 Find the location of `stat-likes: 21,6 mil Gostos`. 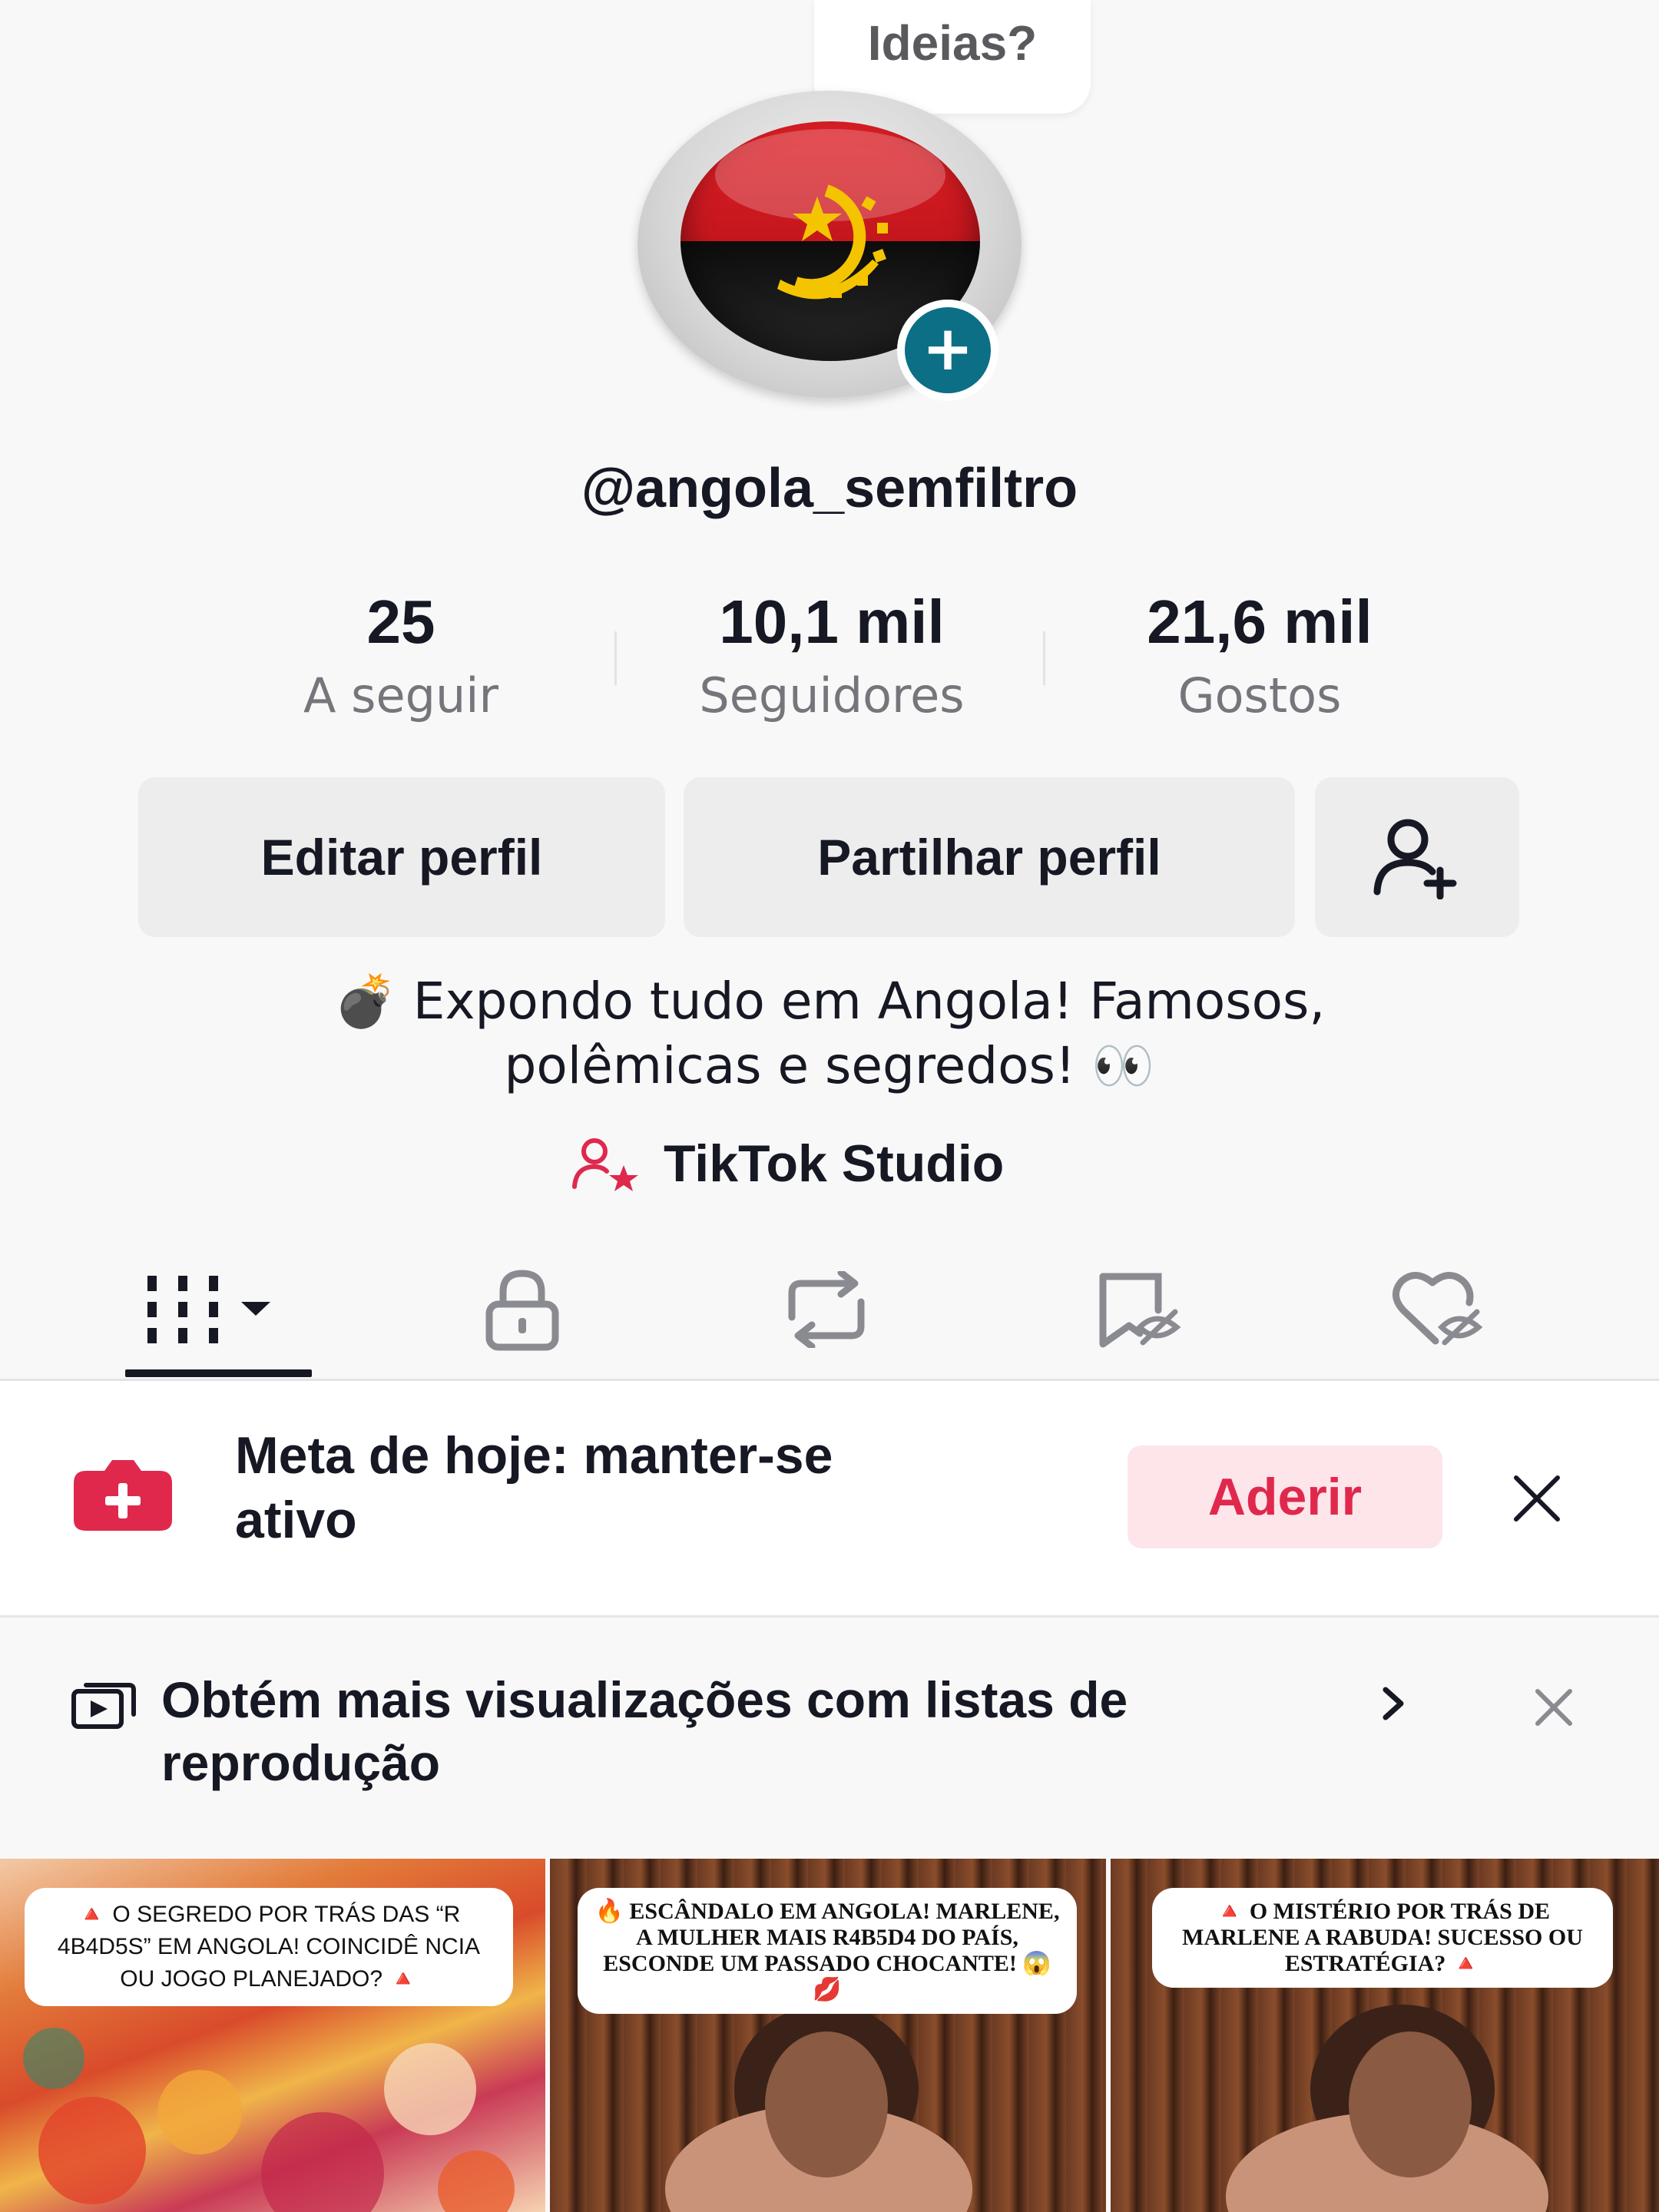

stat-likes: 21,6 mil Gostos is located at coordinates (1260, 656).